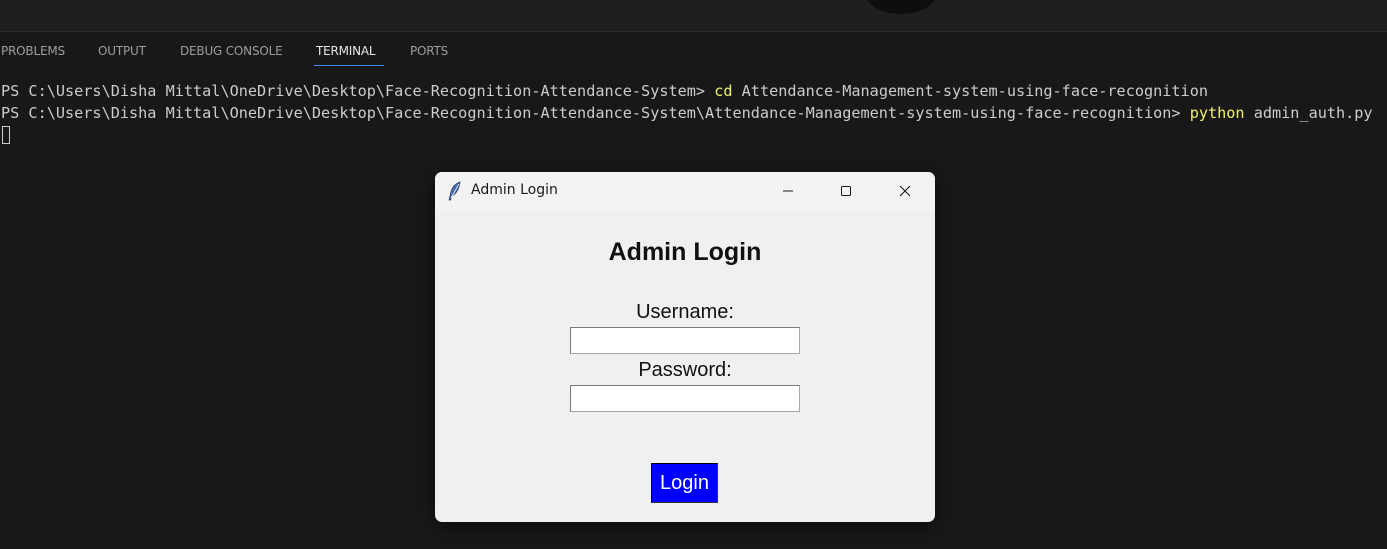 Image resolution: width=1387 pixels, height=549 pixels. What do you see at coordinates (685, 398) in the screenshot?
I see `password-input` at bounding box center [685, 398].